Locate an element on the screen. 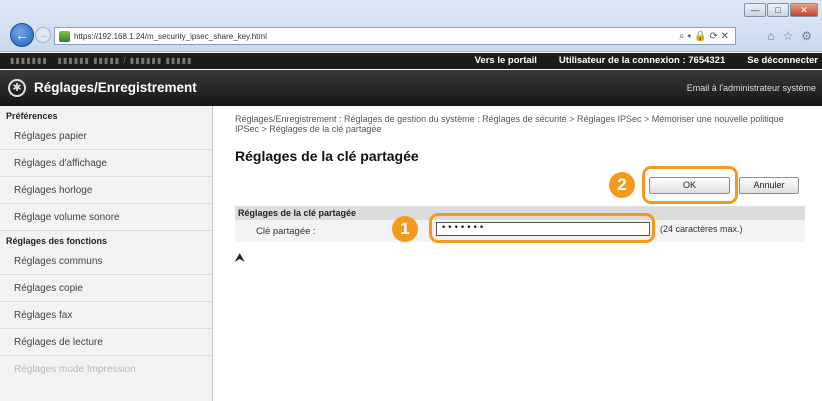  sidebar-item-print: Réglages mode Impression is located at coordinates (106, 369).